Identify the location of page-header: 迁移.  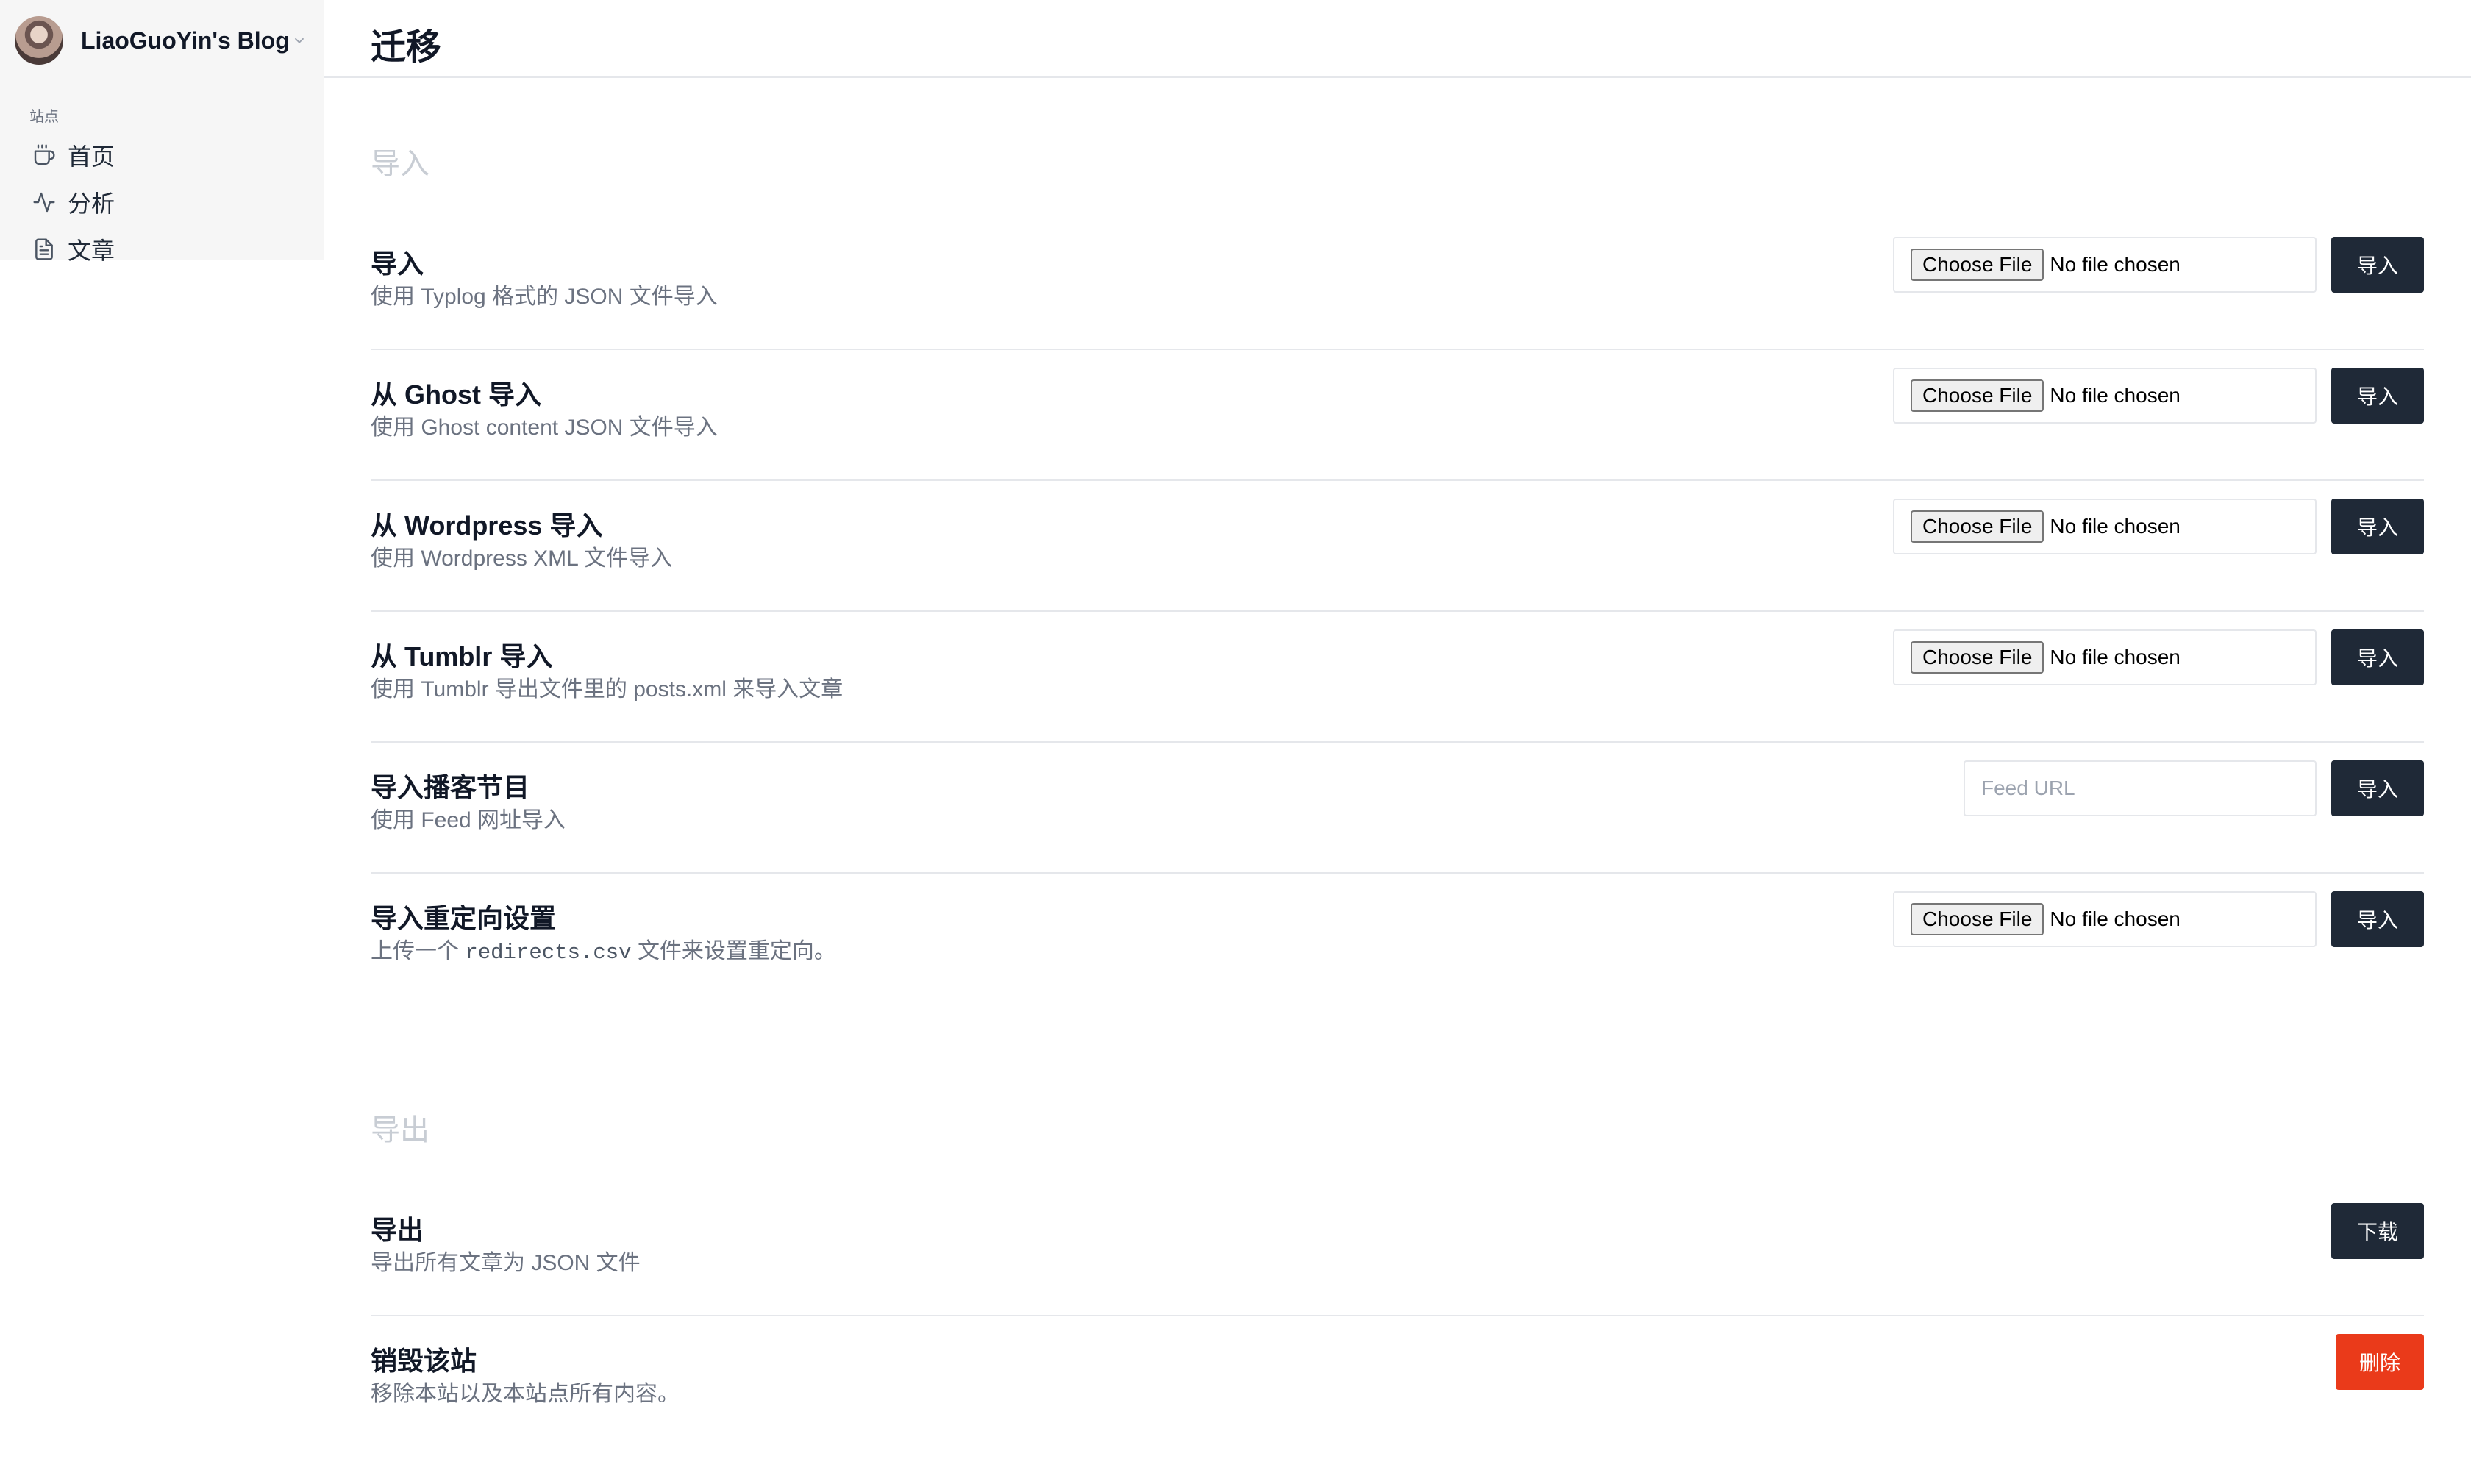
(1397, 39).